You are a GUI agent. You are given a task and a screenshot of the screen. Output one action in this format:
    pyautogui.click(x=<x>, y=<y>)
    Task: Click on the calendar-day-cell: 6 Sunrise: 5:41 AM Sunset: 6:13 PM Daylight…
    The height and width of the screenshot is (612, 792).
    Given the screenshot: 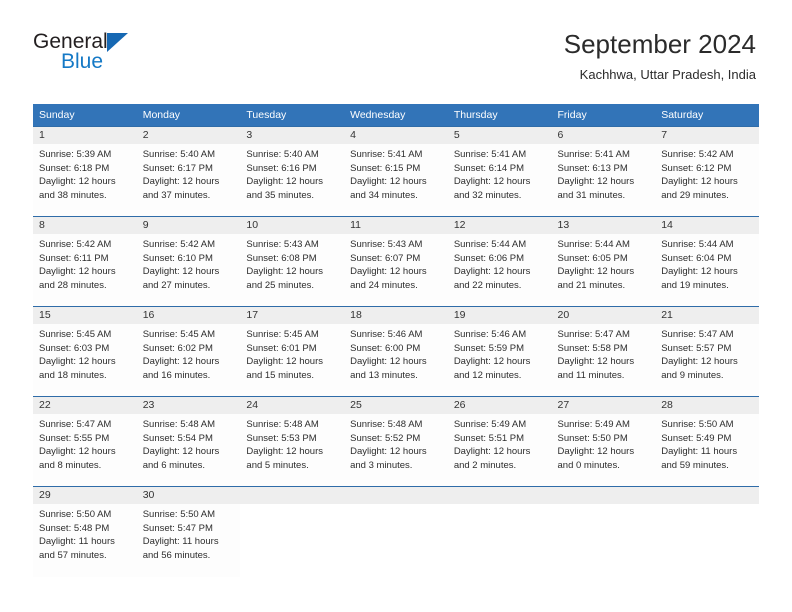 What is the action you would take?
    pyautogui.click(x=603, y=171)
    